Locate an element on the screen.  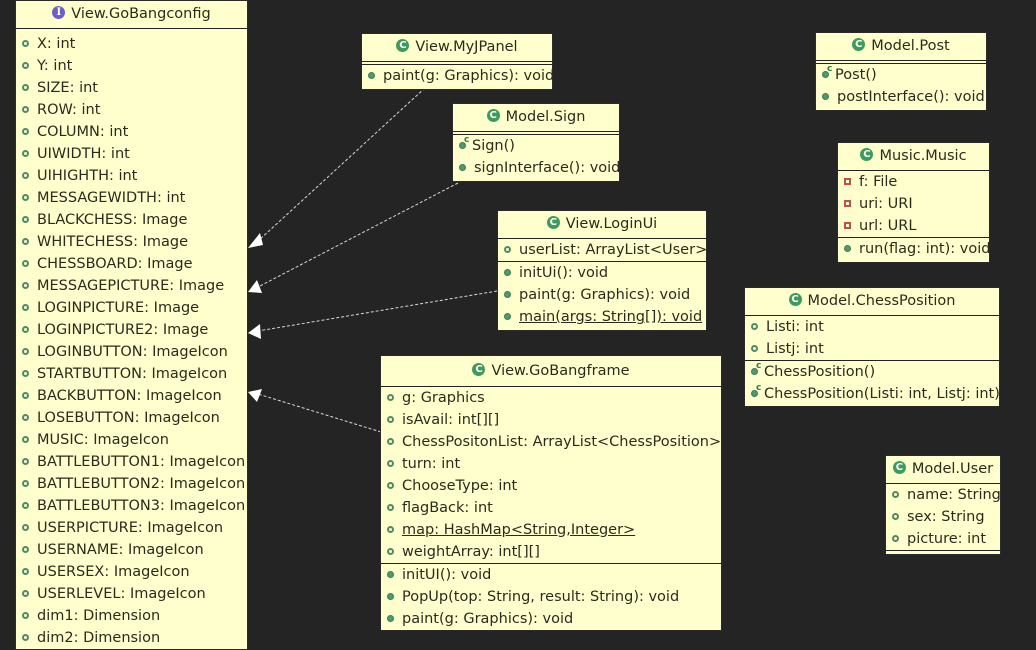
class-name: Model.Post is located at coordinates (910, 46).